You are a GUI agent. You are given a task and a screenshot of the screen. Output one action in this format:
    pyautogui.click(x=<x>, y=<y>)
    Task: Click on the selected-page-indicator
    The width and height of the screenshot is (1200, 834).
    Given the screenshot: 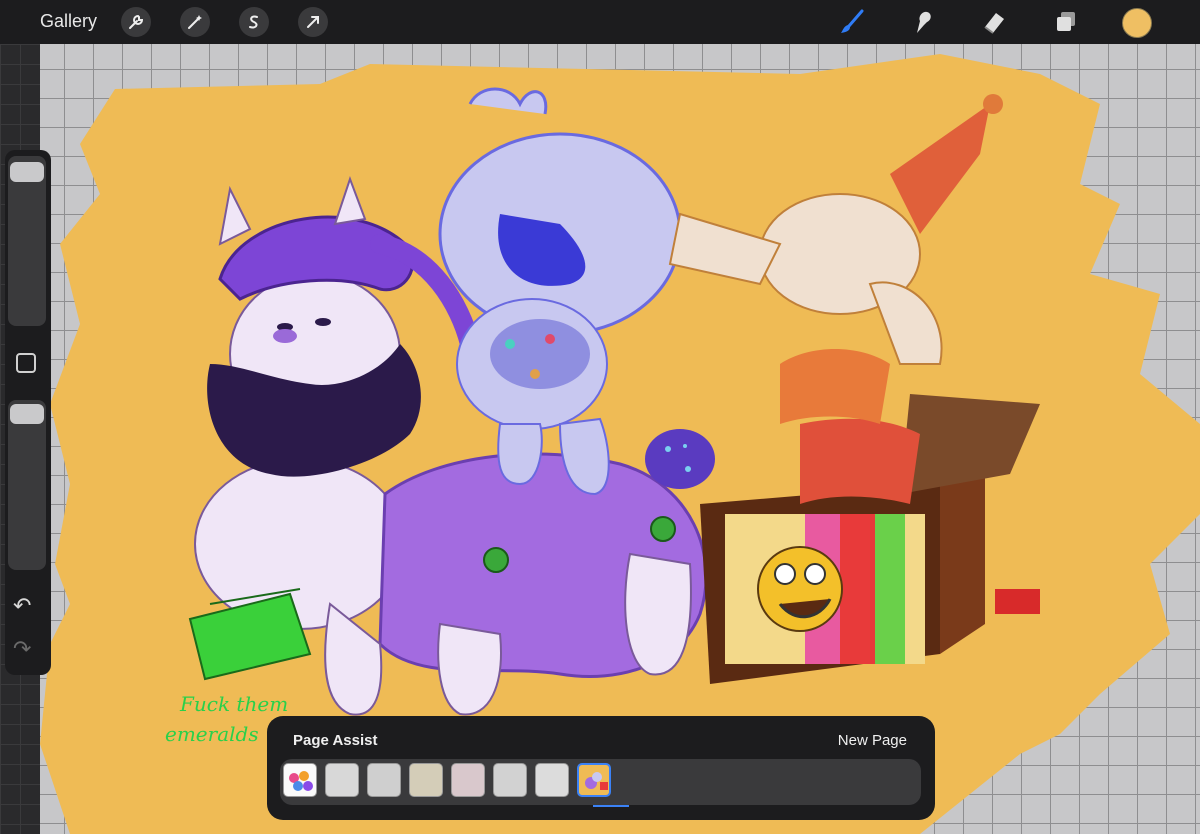 What is the action you would take?
    pyautogui.click(x=611, y=806)
    